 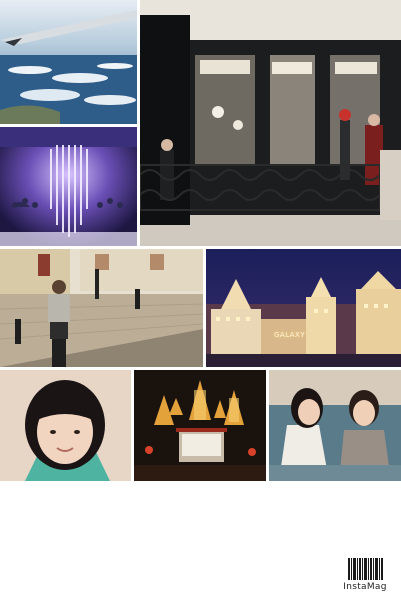 What do you see at coordinates (290, 335) in the screenshot?
I see `galaxy-sign: GALAXY` at bounding box center [290, 335].